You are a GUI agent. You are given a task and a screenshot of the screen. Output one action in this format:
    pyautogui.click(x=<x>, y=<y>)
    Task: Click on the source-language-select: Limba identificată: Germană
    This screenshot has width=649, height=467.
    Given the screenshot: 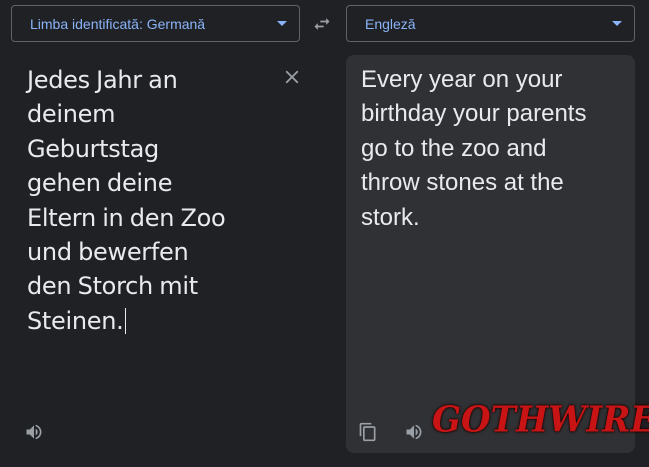 What is the action you would take?
    pyautogui.click(x=155, y=23)
    